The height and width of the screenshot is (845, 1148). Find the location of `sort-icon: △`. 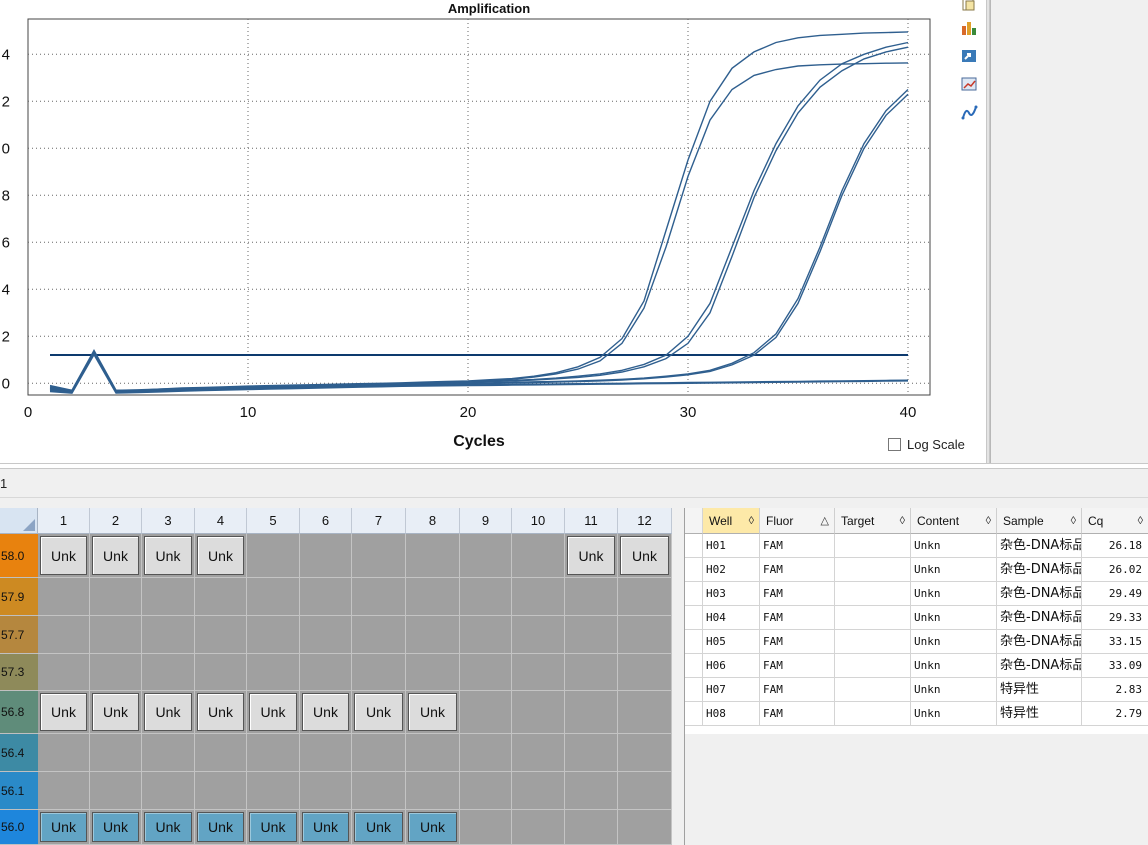

sort-icon: △ is located at coordinates (825, 521).